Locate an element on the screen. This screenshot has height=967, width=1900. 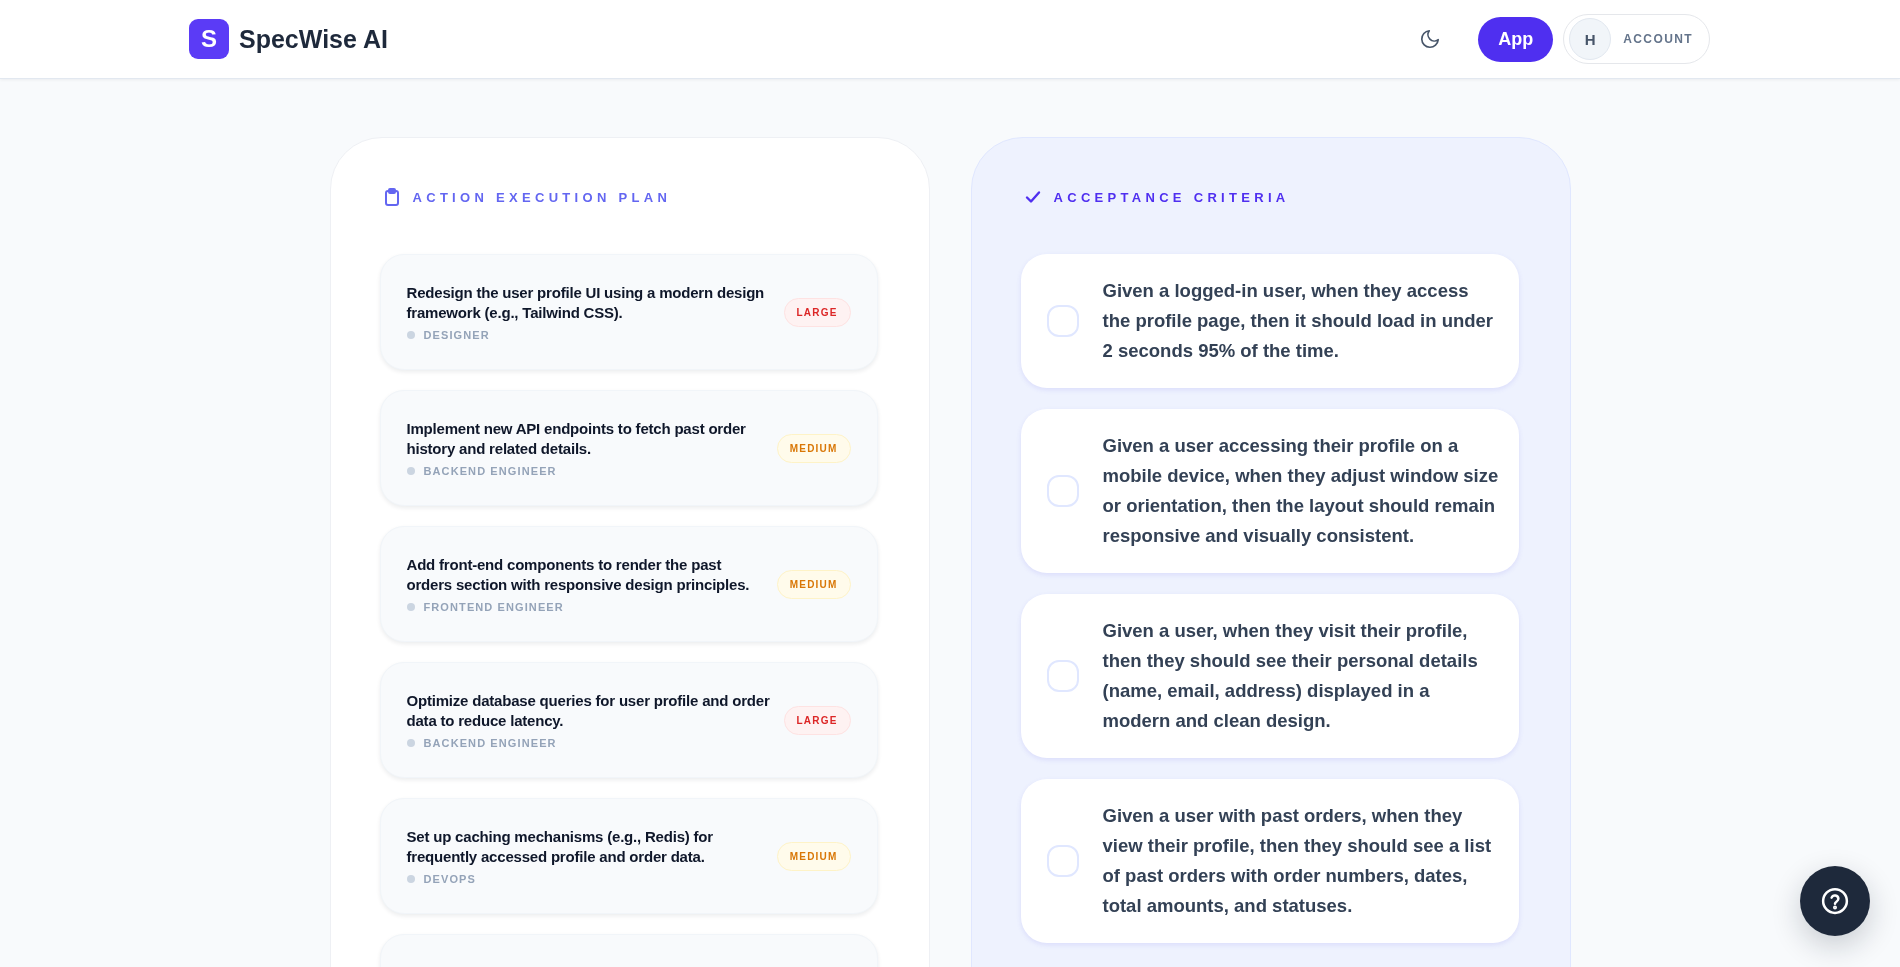
task-role: FRONTEND ENGINEER is located at coordinates (493, 607).